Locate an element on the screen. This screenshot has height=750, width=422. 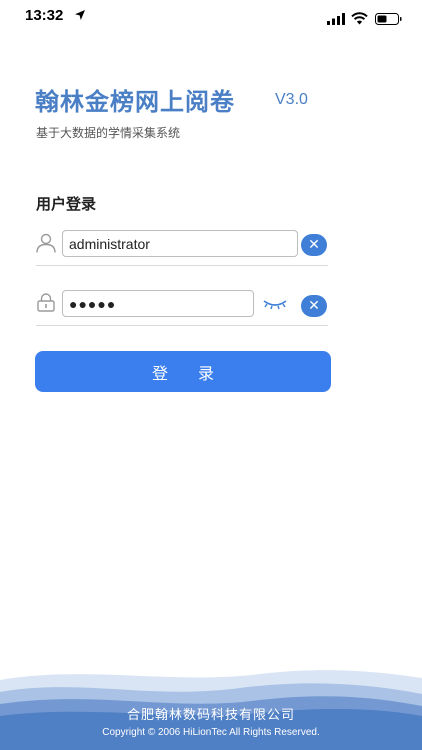
password-divider is located at coordinates (182, 325).